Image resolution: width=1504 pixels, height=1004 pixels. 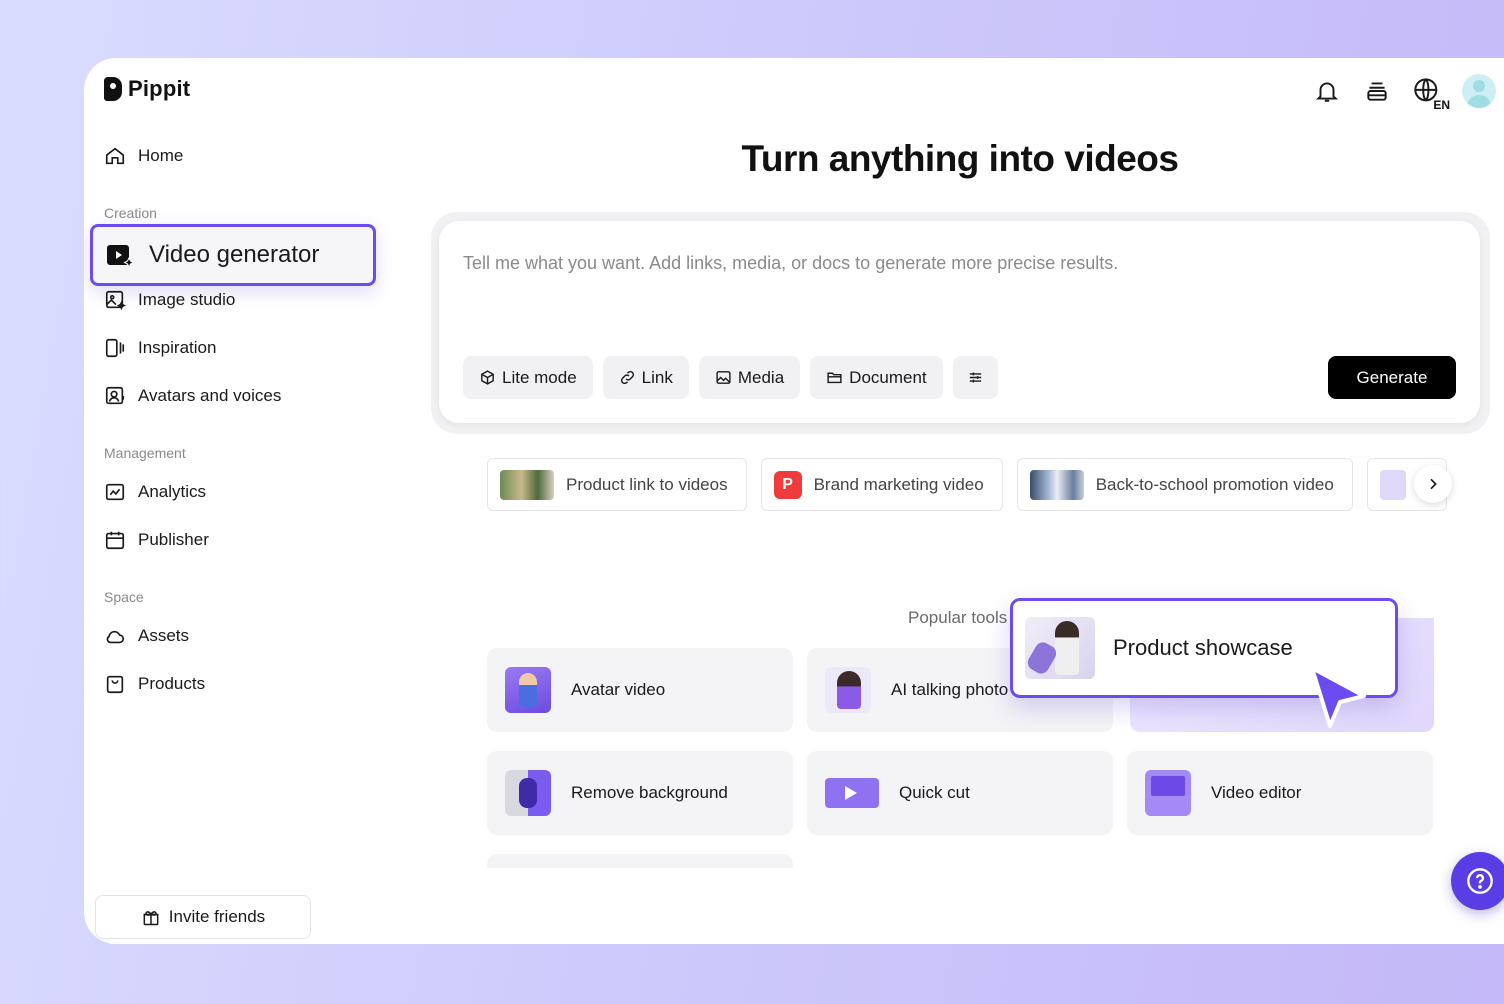 I want to click on logo-text: Pippit, so click(x=159, y=88).